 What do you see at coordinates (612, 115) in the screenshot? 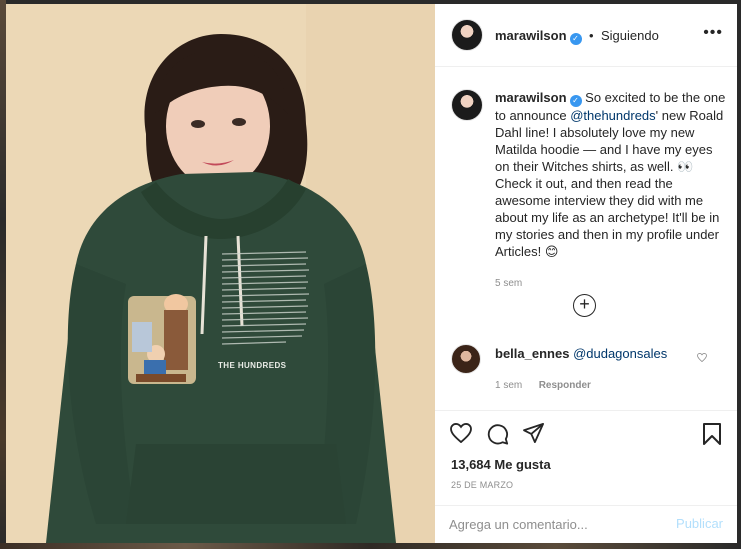
I see `caption-mention-link: @thehundreds` at bounding box center [612, 115].